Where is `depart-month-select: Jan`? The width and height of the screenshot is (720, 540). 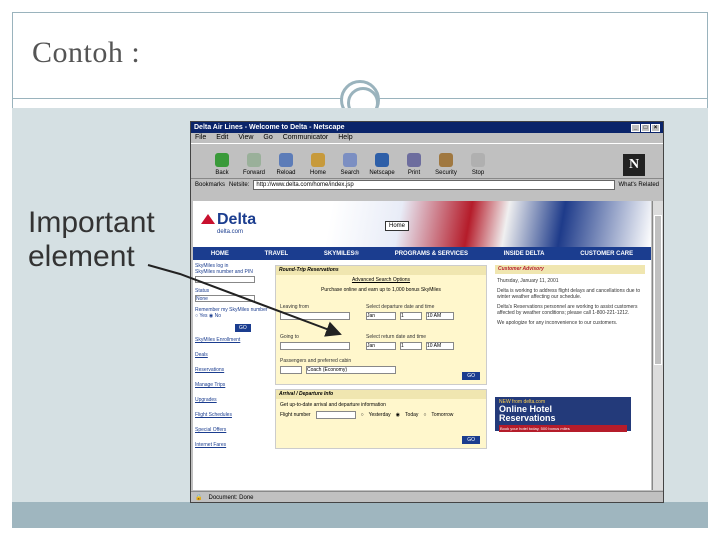 depart-month-select: Jan is located at coordinates (381, 316).